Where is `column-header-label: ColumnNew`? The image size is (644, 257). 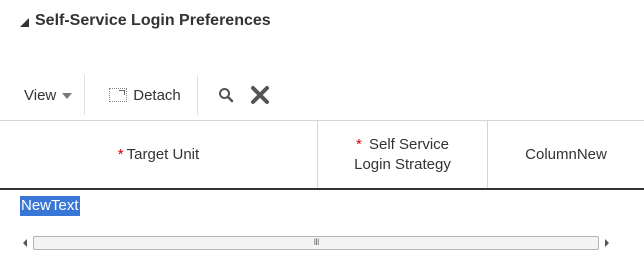
column-header-label: ColumnNew is located at coordinates (566, 154).